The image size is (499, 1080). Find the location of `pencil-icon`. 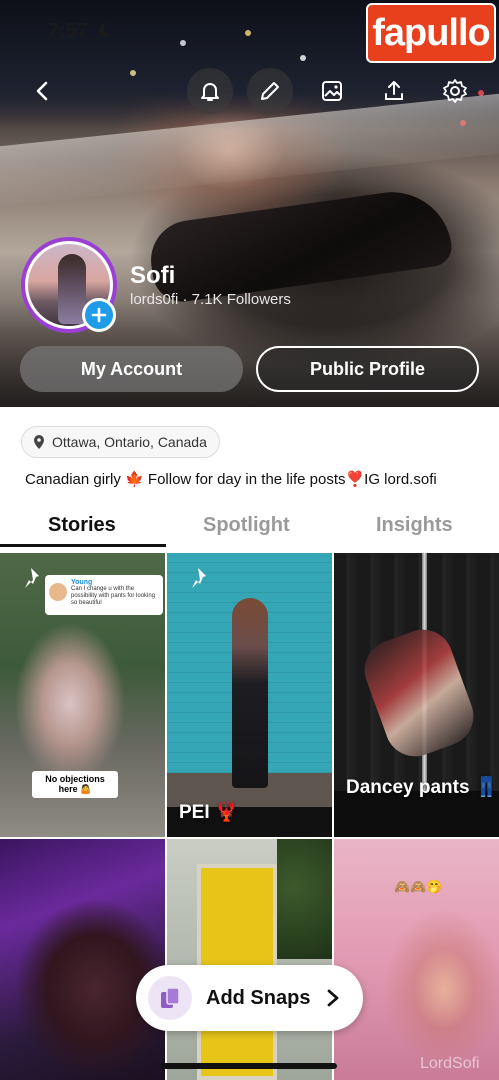

pencil-icon is located at coordinates (270, 91).